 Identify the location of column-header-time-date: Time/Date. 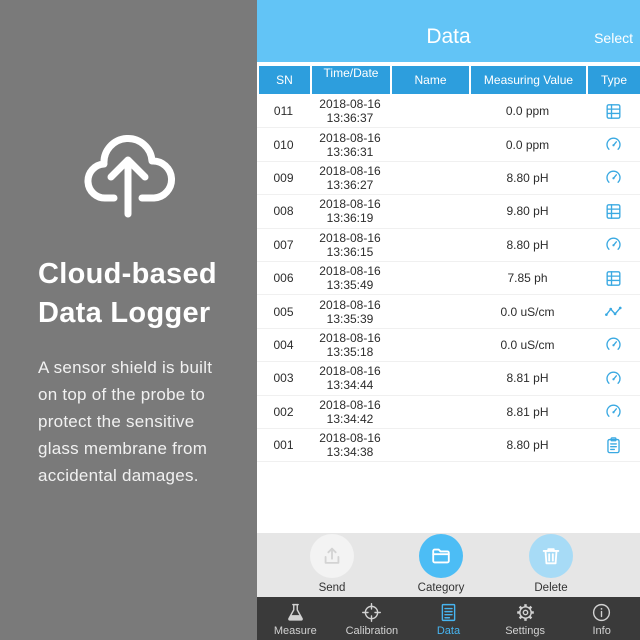
(350, 80).